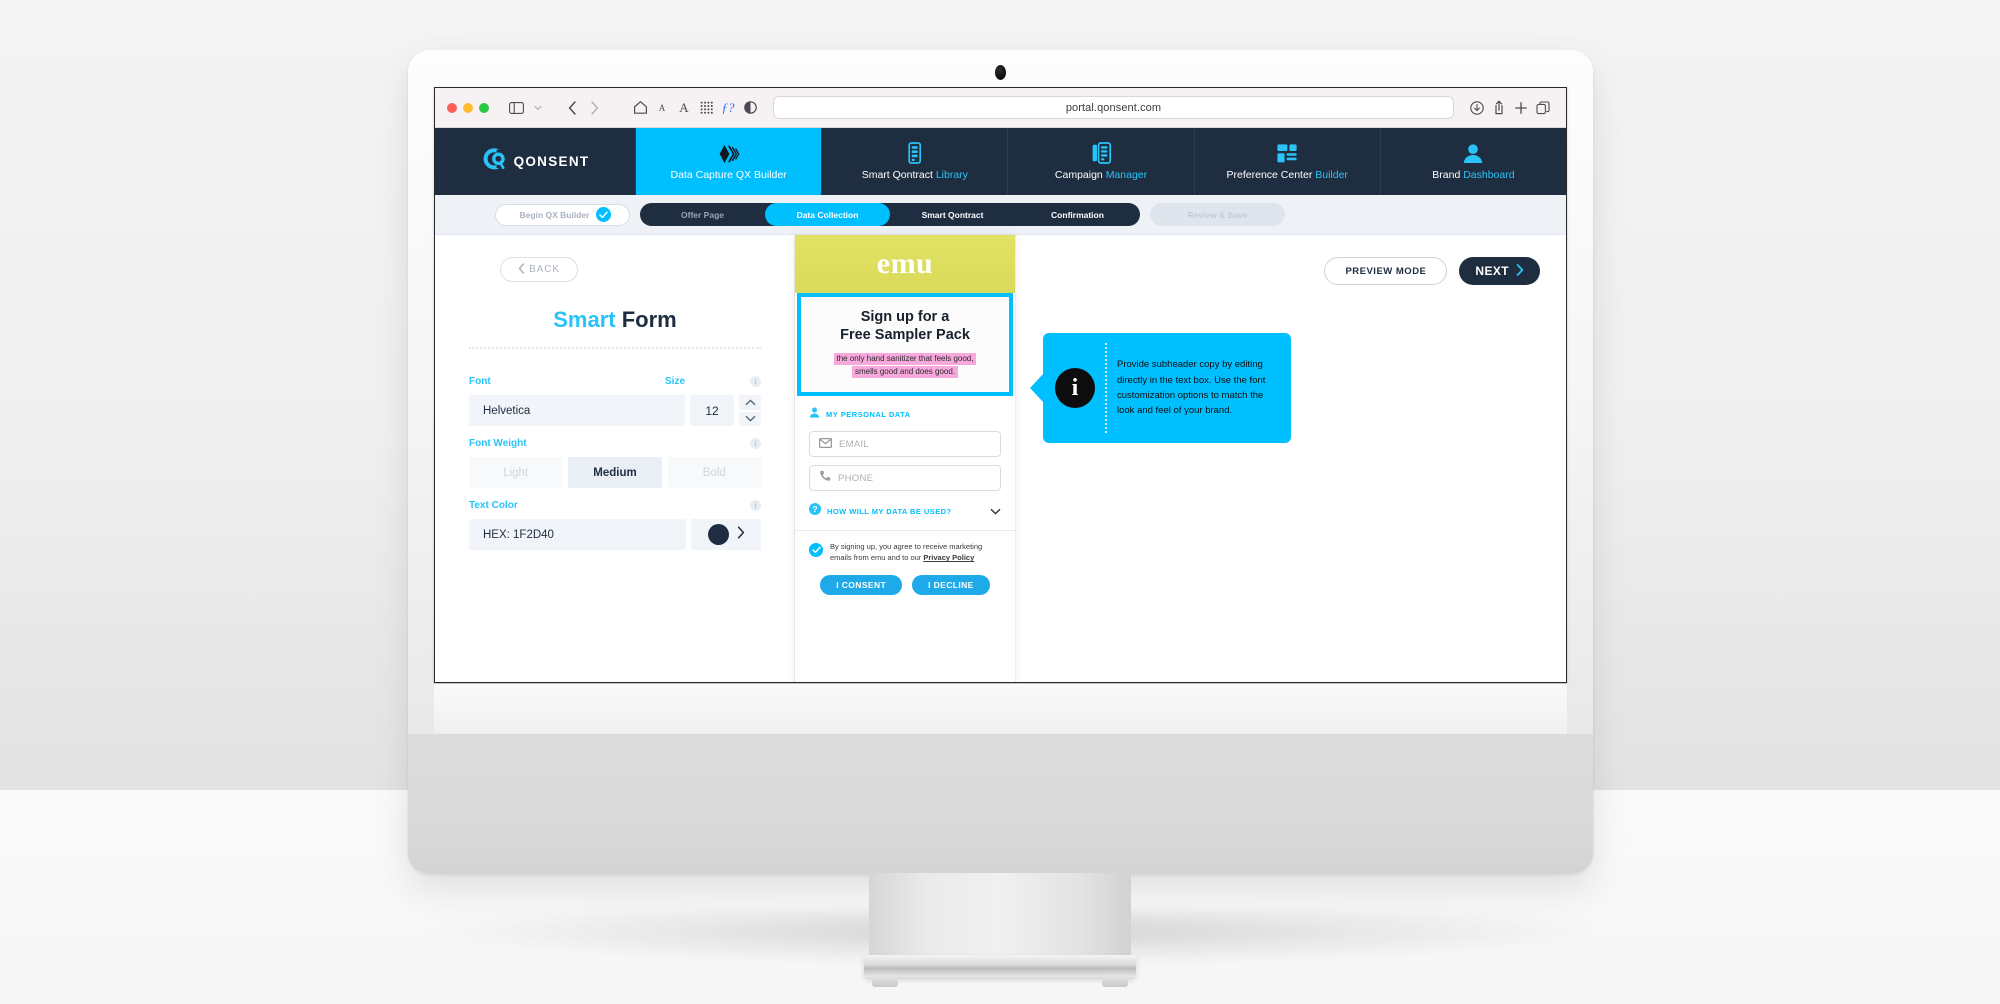 This screenshot has height=1004, width=2000. I want to click on font-weight-medium-button: Medium, so click(615, 472).